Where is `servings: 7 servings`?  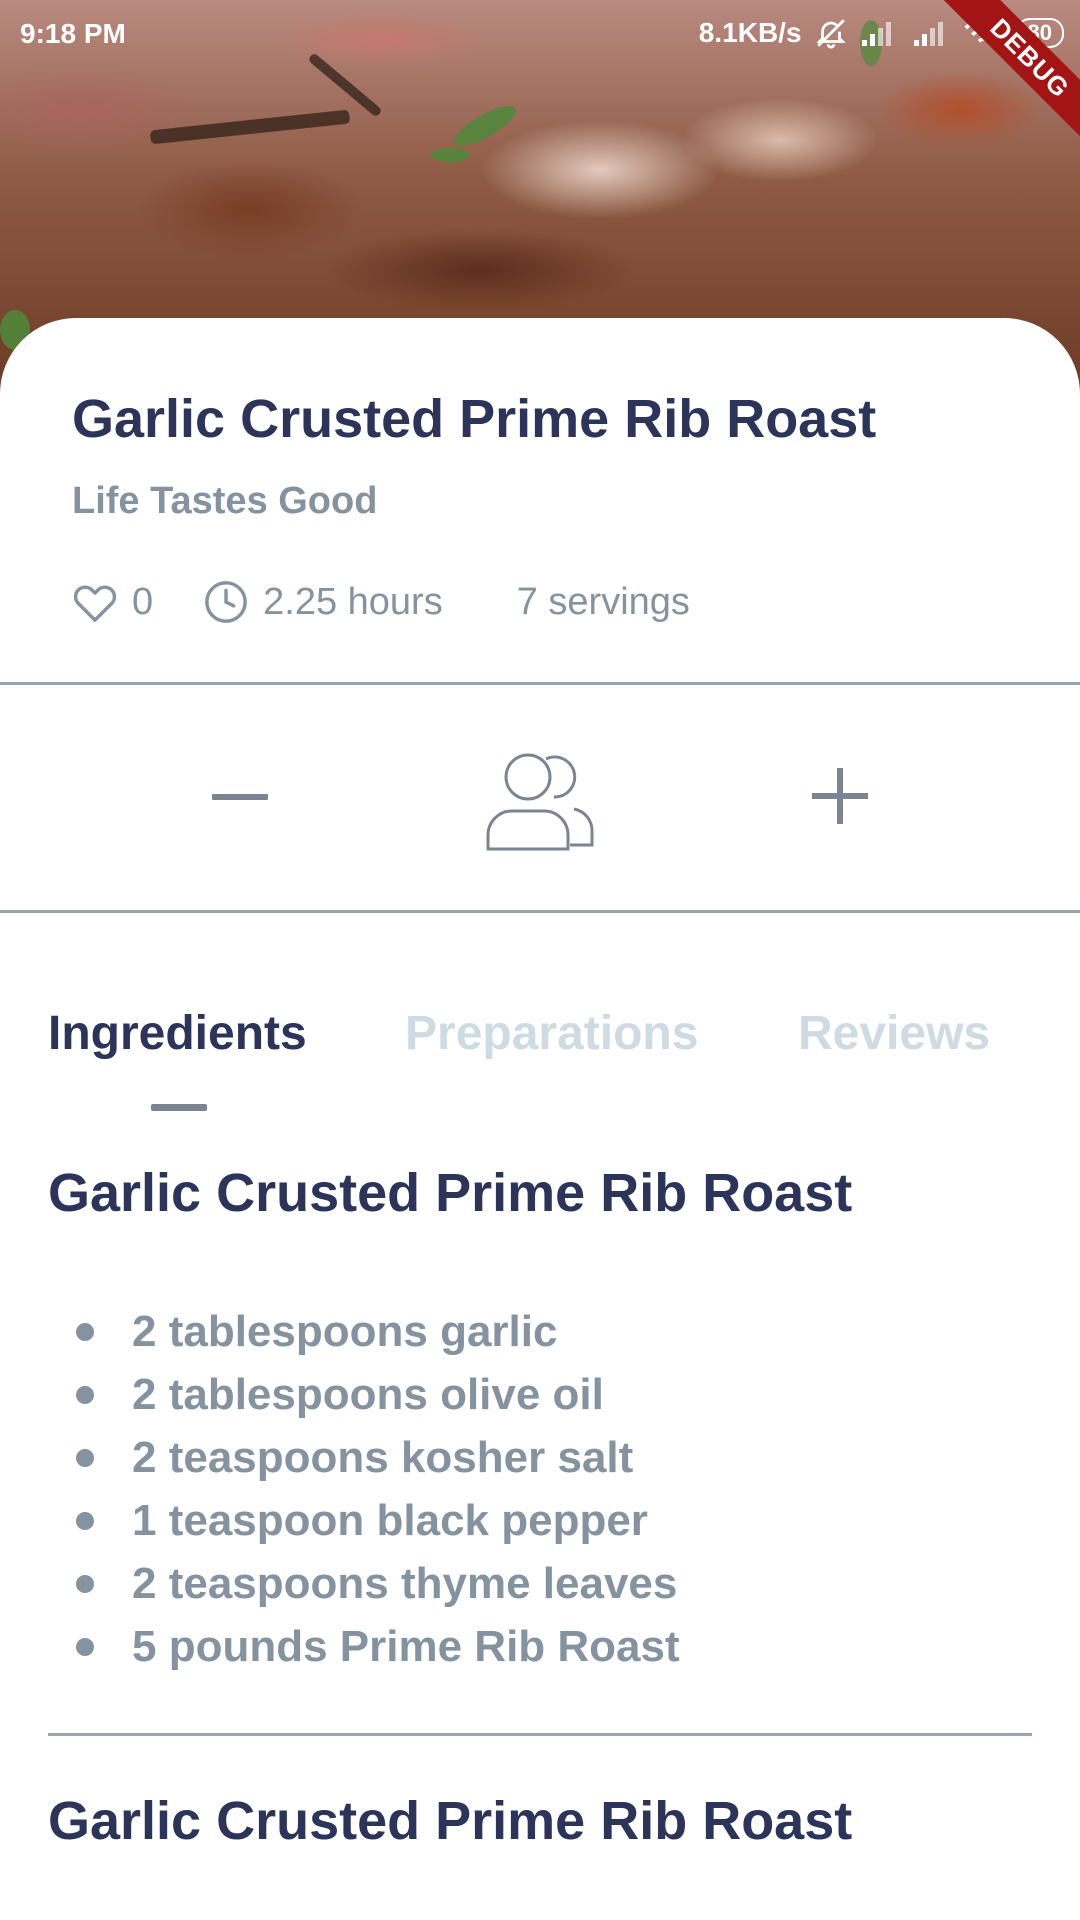 servings: 7 servings is located at coordinates (603, 602).